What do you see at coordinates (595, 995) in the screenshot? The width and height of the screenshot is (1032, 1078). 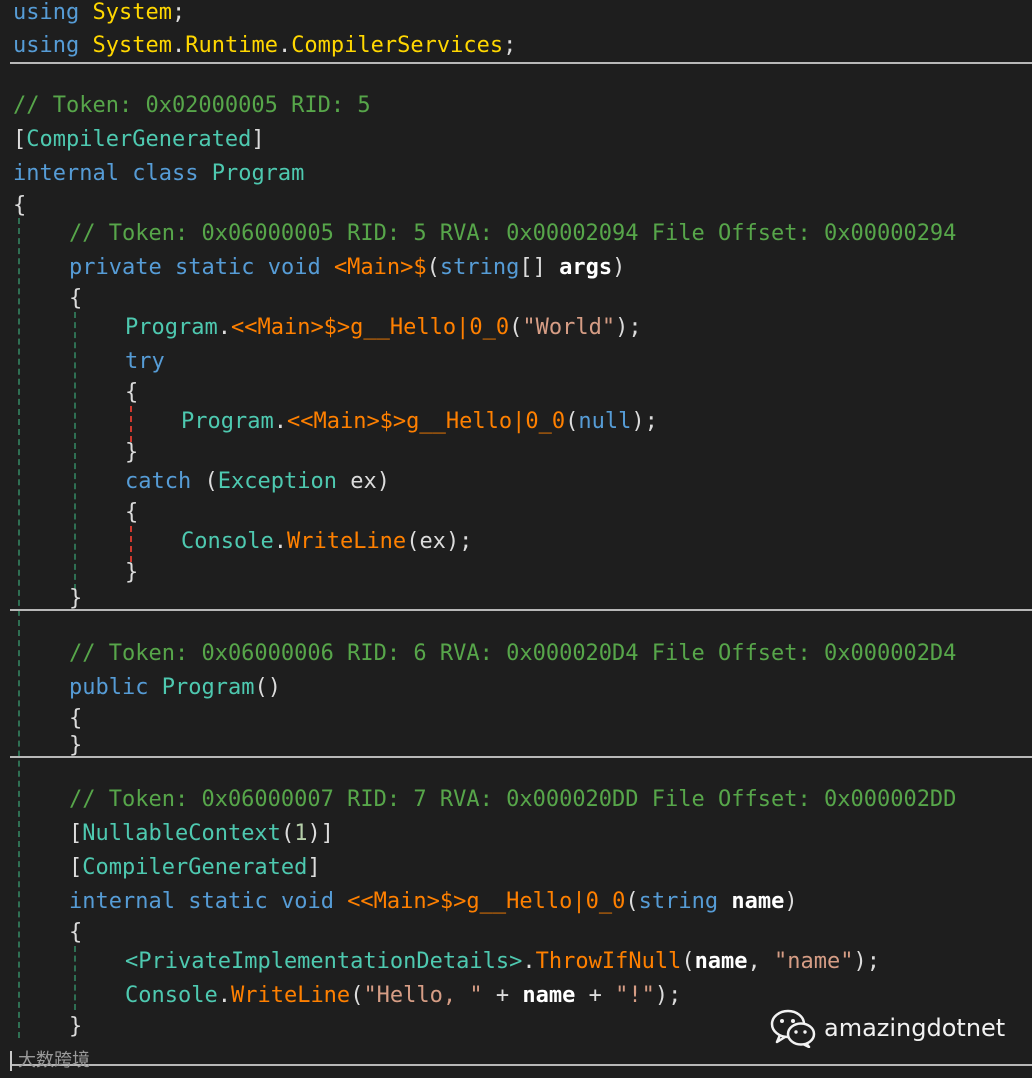 I see `code-token: +` at bounding box center [595, 995].